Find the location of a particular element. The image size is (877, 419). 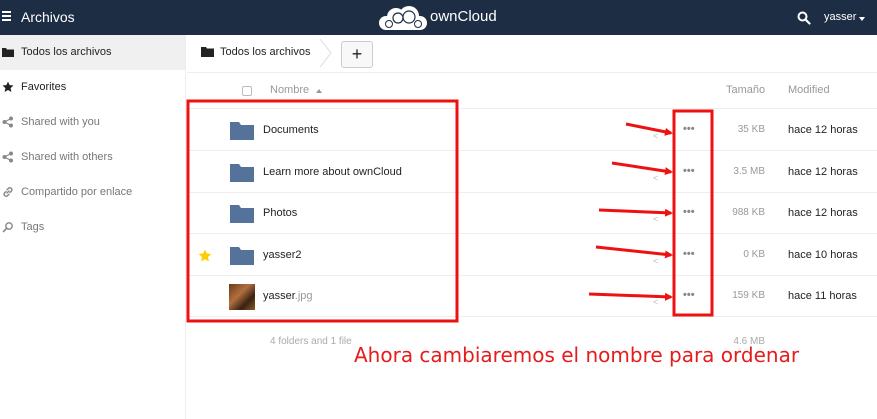

sidebar-item-label: Shared with you is located at coordinates (60, 122).